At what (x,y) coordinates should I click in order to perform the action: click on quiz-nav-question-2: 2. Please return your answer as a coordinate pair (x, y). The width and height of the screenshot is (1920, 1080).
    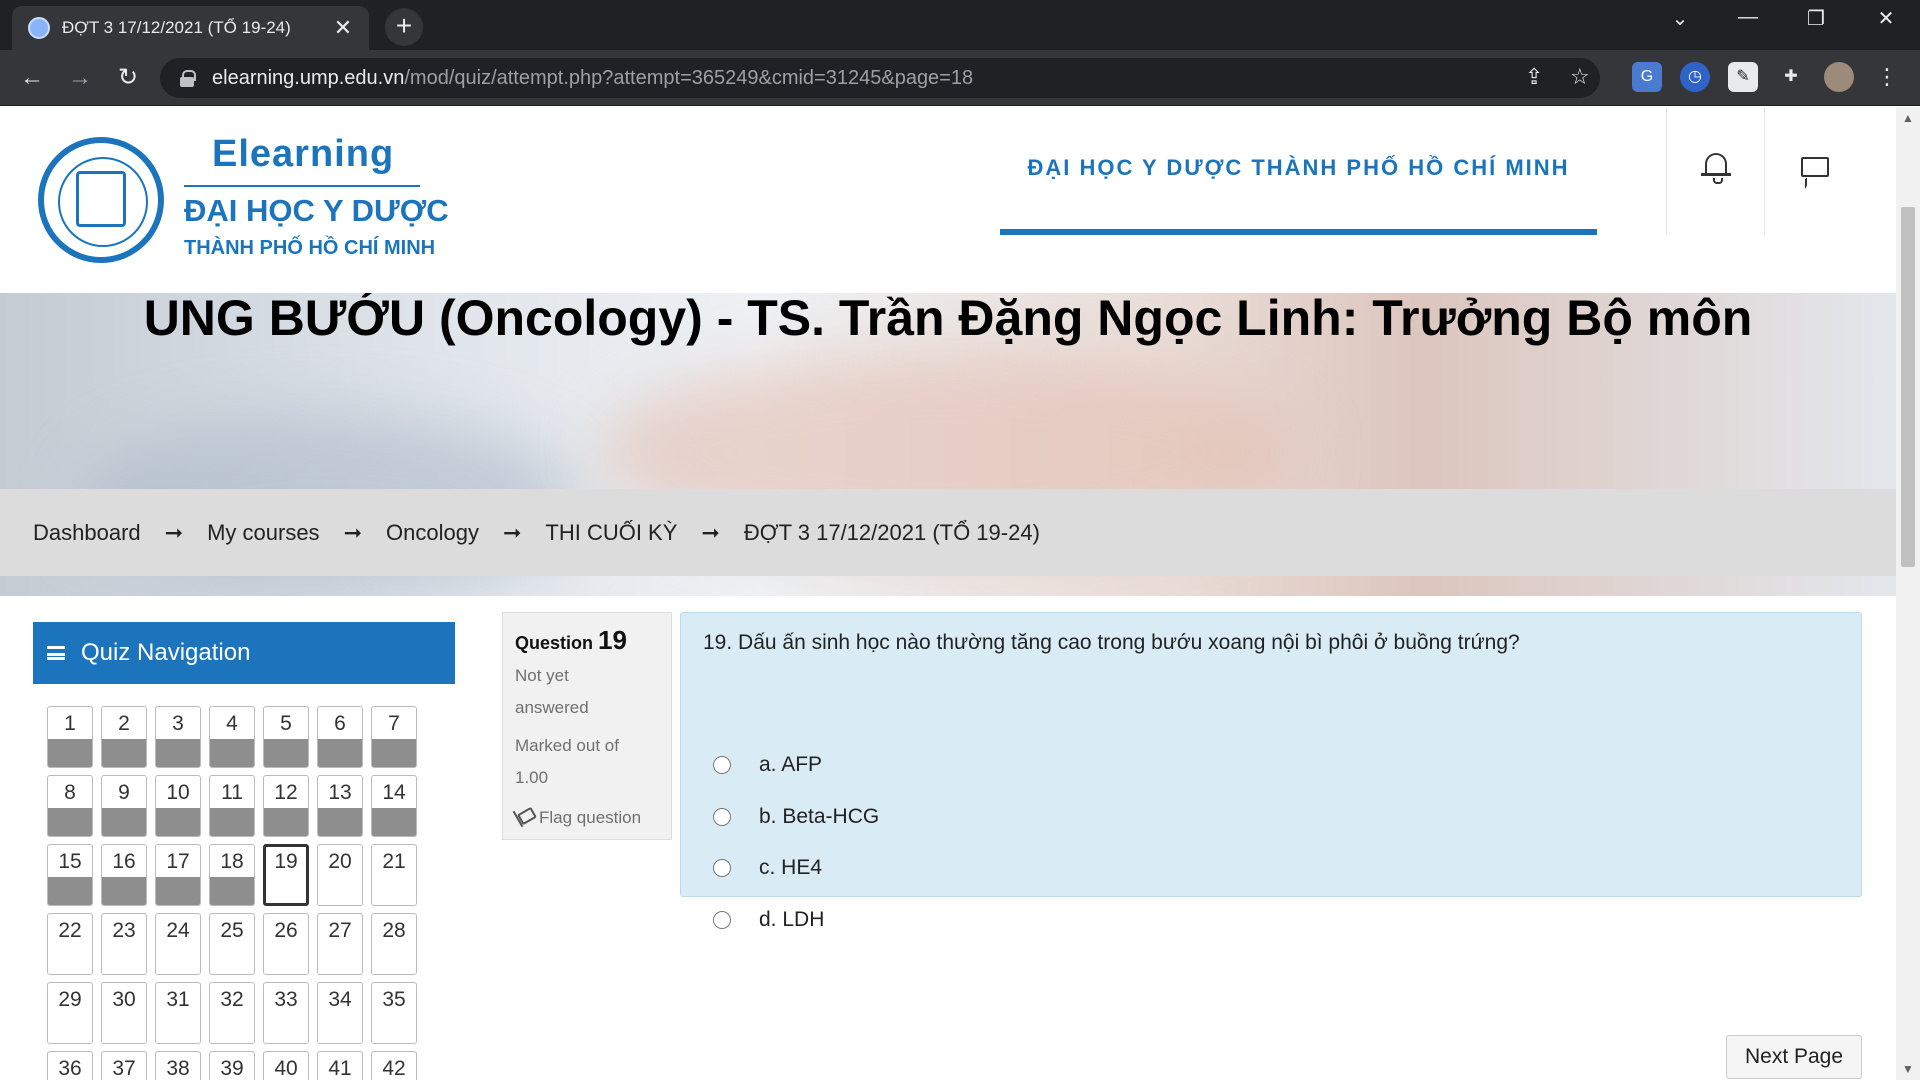
    Looking at the image, I should click on (124, 737).